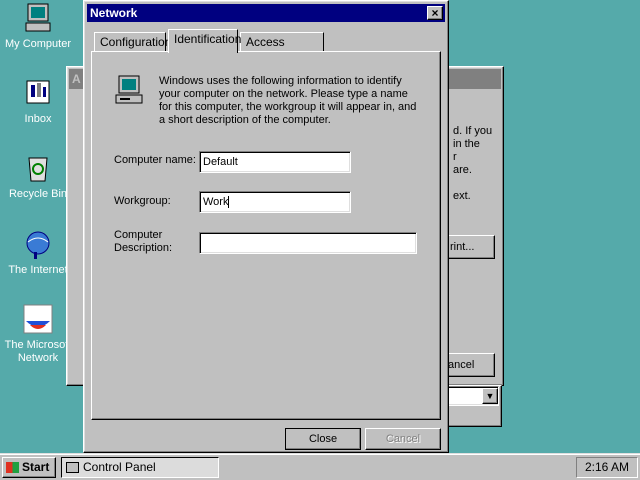  I want to click on msn-icon, so click(38, 319).